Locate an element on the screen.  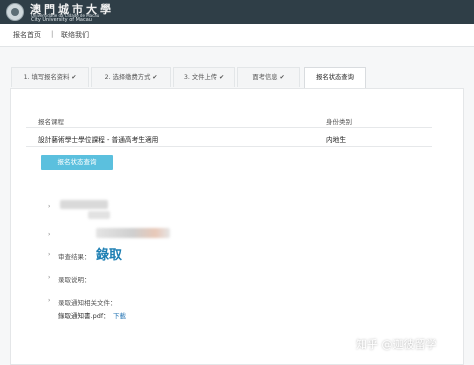
watermark: 知乎 @迦彼留学 is located at coordinates (396, 344).